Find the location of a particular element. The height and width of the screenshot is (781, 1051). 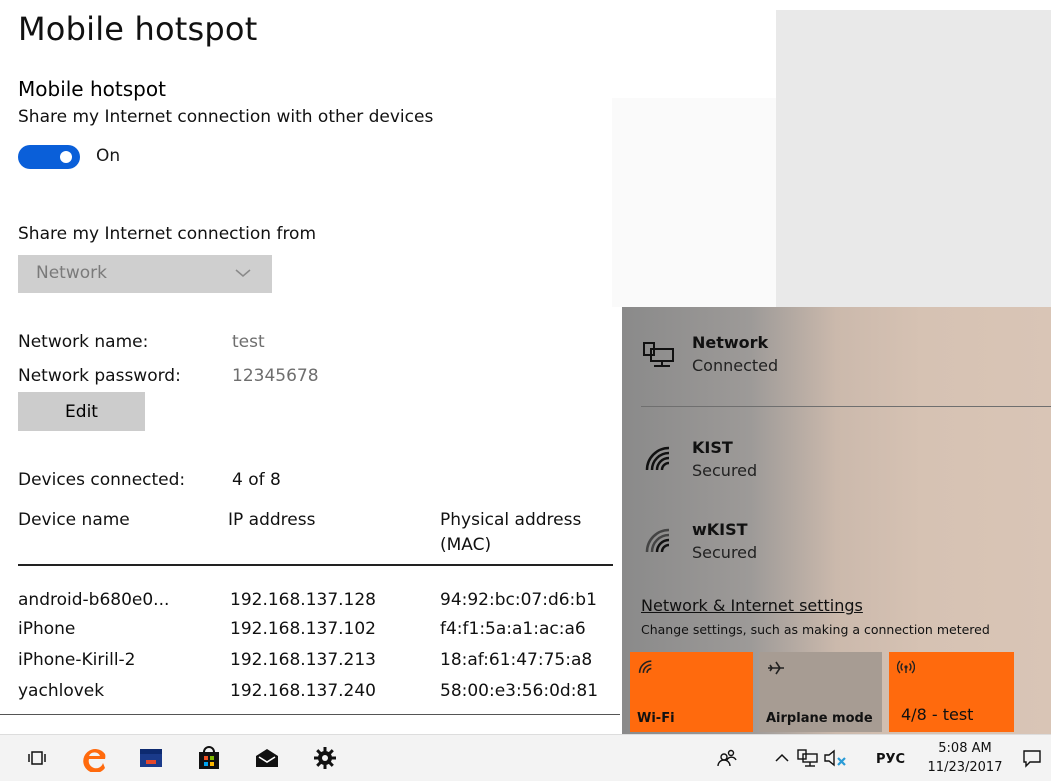

page-title: Mobile hotspot is located at coordinates (138, 29).